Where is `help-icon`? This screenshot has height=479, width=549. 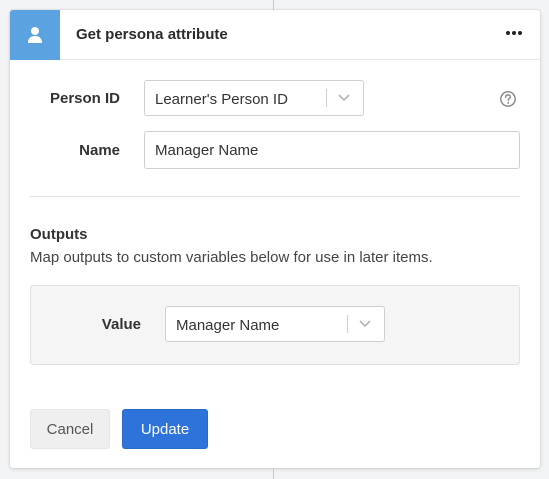 help-icon is located at coordinates (508, 99).